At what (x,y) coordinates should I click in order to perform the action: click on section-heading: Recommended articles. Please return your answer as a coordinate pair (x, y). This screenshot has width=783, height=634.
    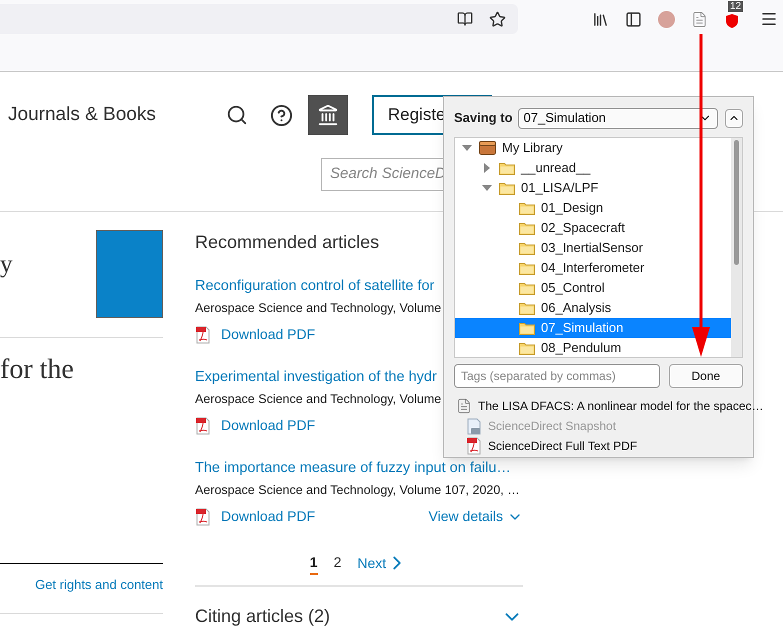
    Looking at the image, I should click on (287, 242).